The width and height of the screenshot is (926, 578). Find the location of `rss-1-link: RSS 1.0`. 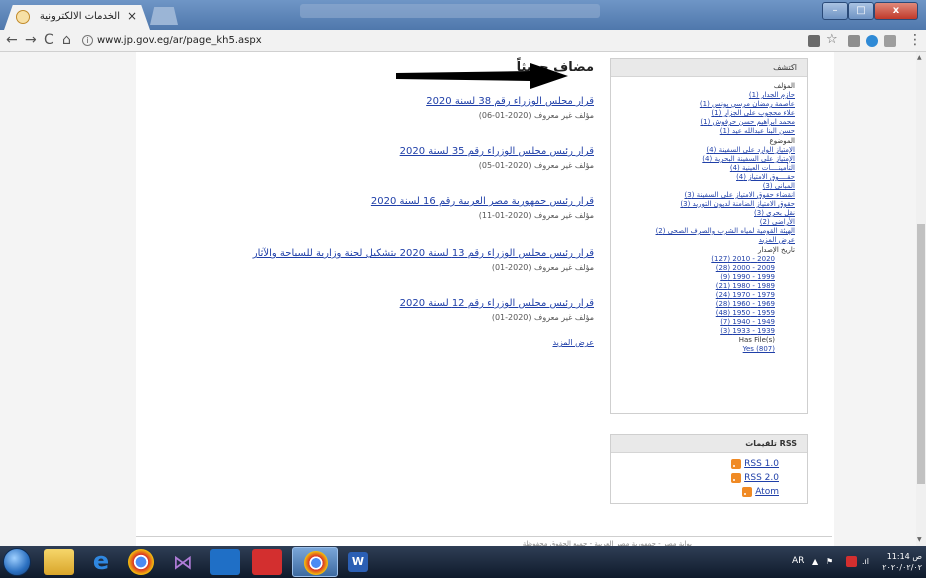

rss-1-link: RSS 1.0 is located at coordinates (755, 464).